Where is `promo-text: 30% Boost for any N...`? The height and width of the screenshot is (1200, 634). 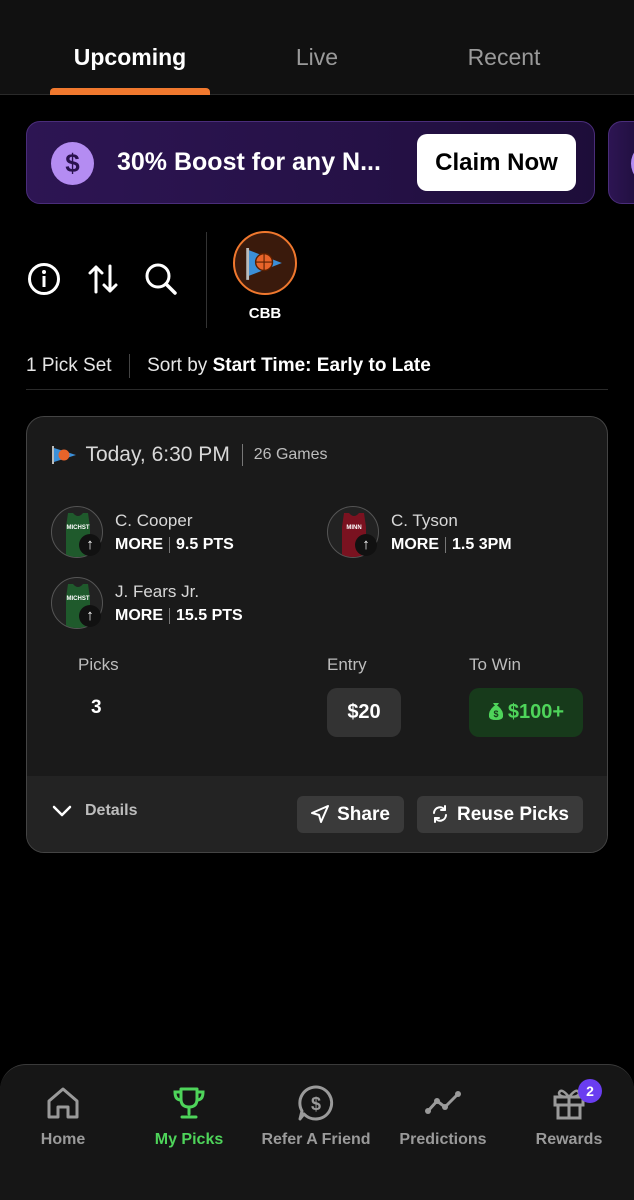
promo-text: 30% Boost for any N... is located at coordinates (249, 162).